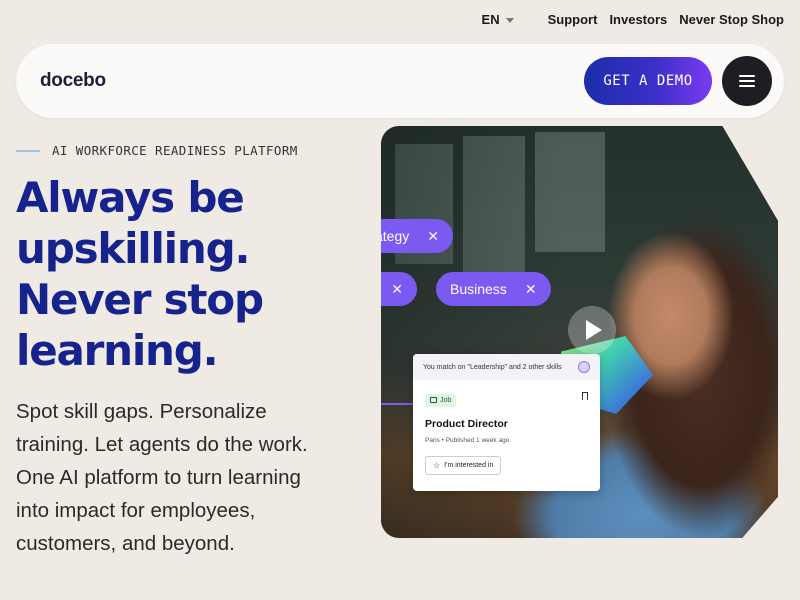 Image resolution: width=800 pixels, height=600 pixels. I want to click on accent-line, so click(397, 404).